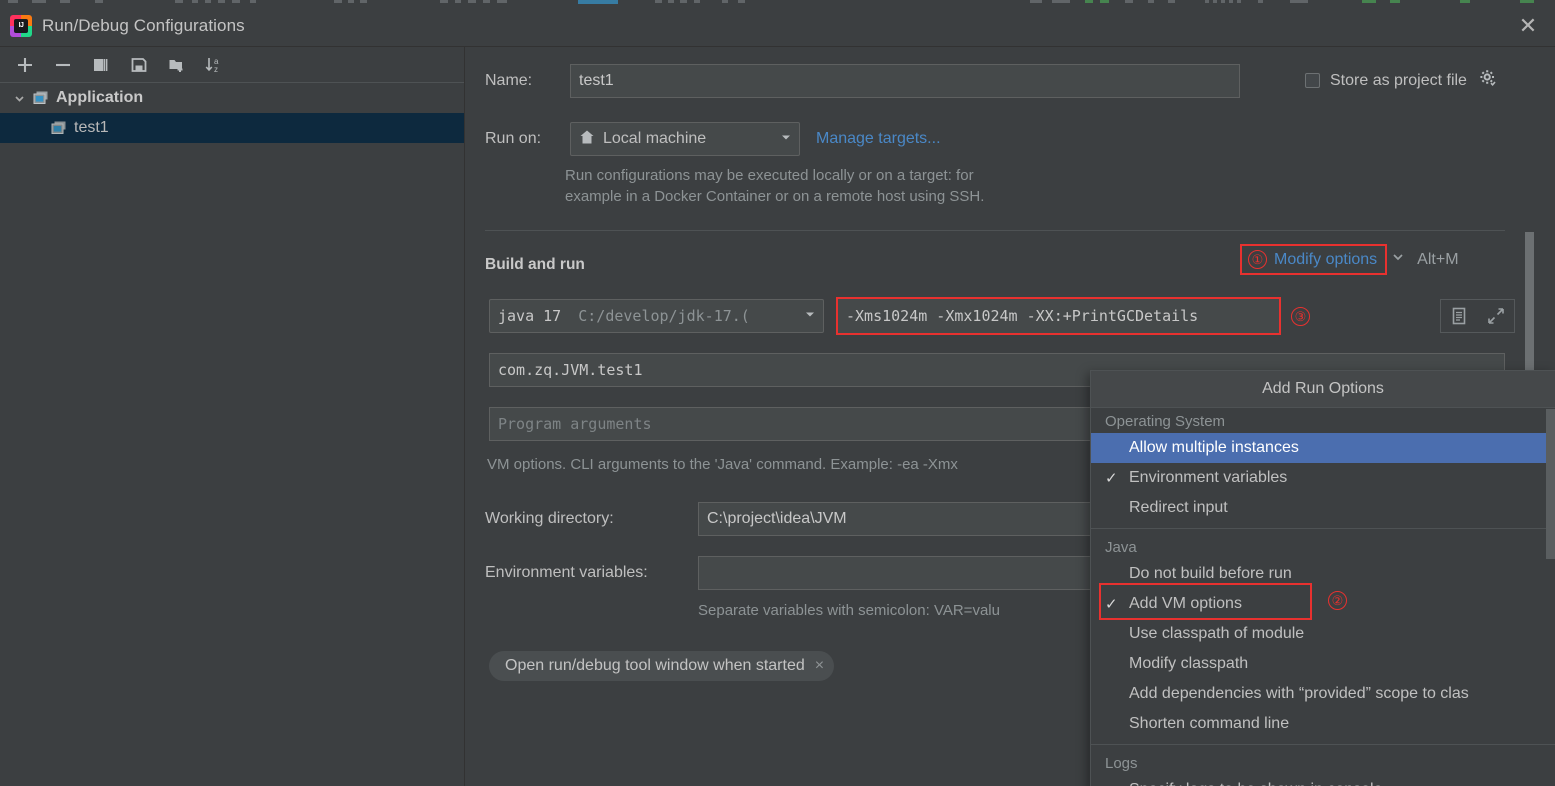 The width and height of the screenshot is (1555, 786). I want to click on menu-item-add-vm-options: ✓ Add VM options, so click(1323, 604).